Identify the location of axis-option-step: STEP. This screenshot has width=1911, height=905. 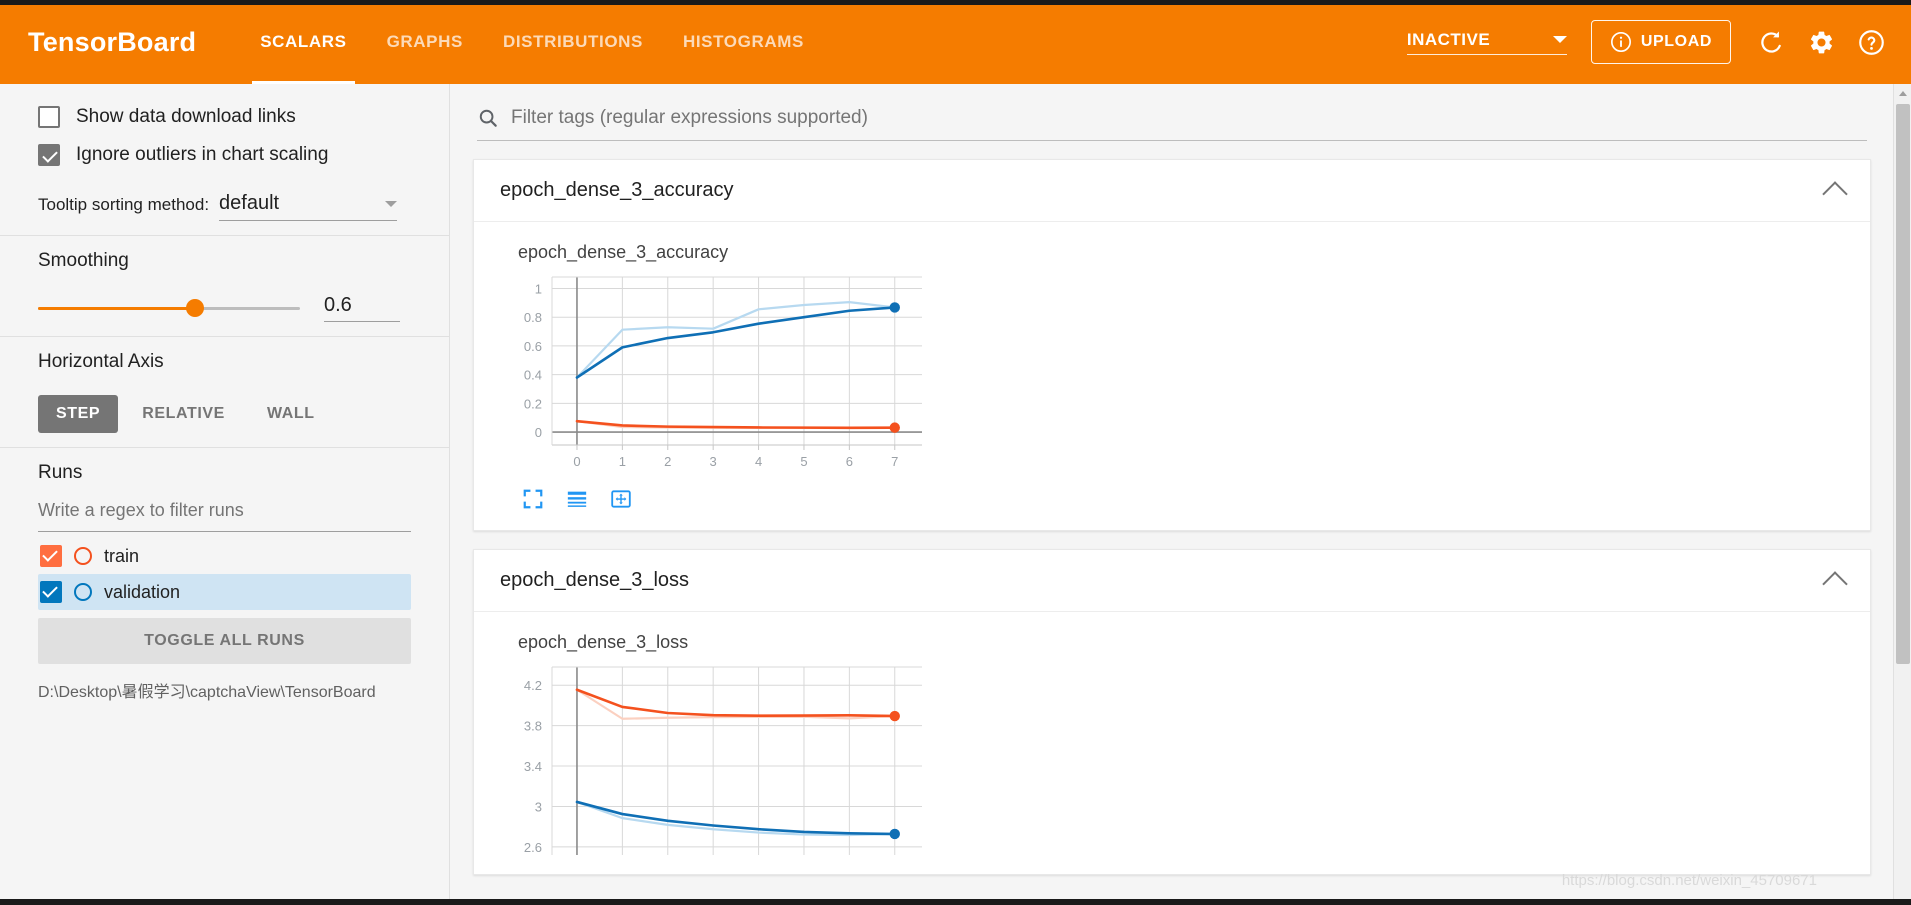
(78, 414).